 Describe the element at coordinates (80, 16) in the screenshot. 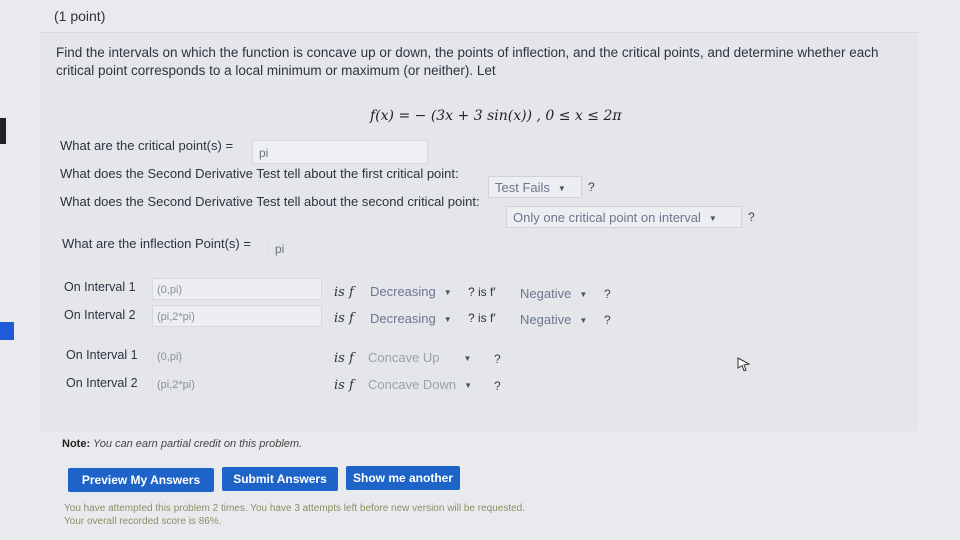

I see `point-value: (1 point)` at that location.